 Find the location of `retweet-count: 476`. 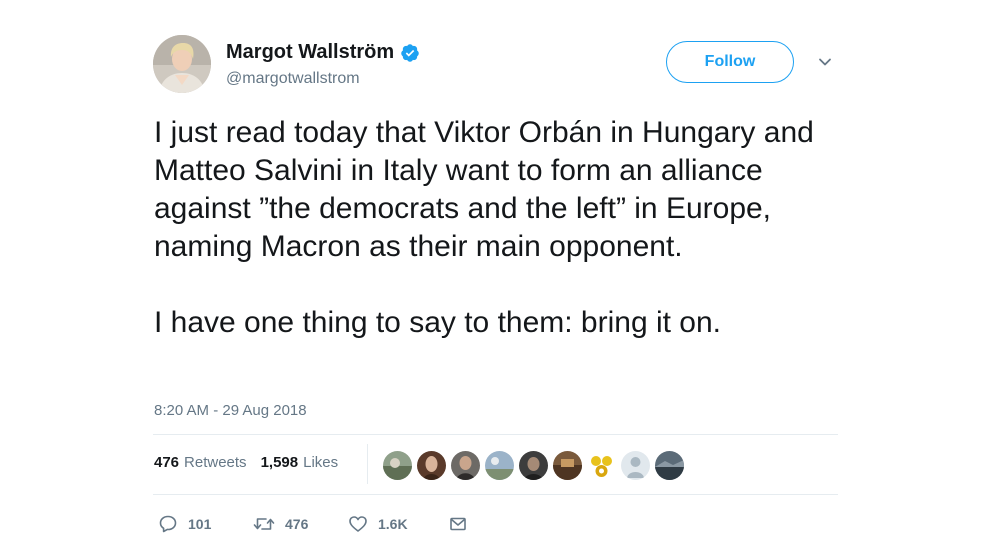

retweet-count: 476 is located at coordinates (297, 524).